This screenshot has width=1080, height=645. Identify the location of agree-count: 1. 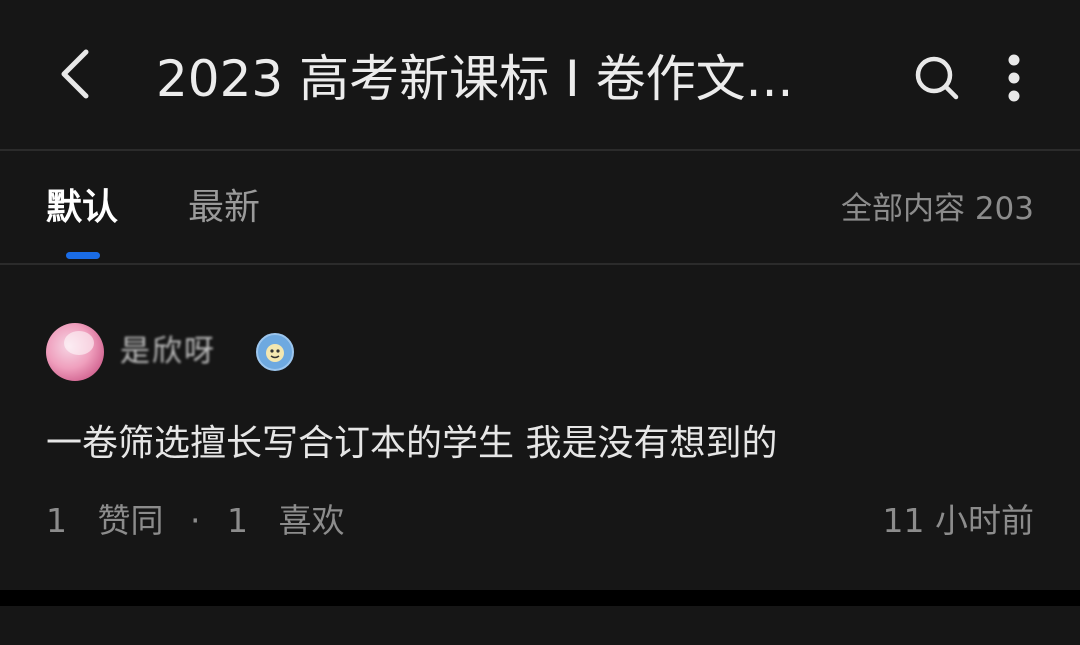
(56, 520).